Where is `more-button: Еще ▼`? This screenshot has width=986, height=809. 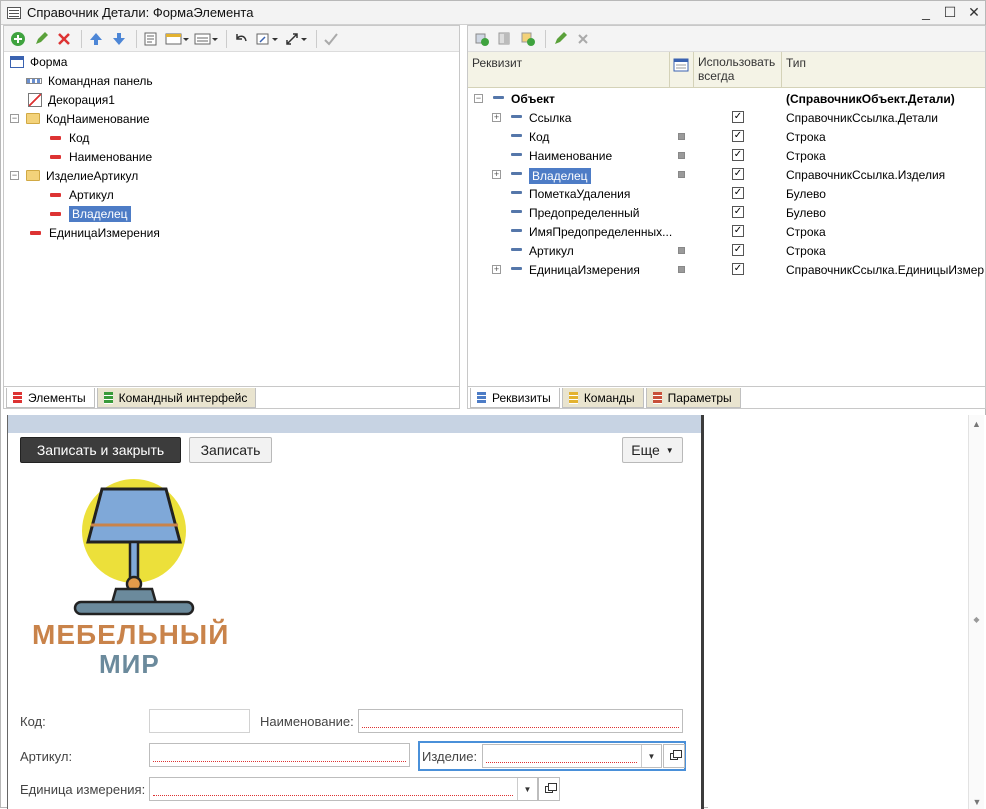 more-button: Еще ▼ is located at coordinates (652, 450).